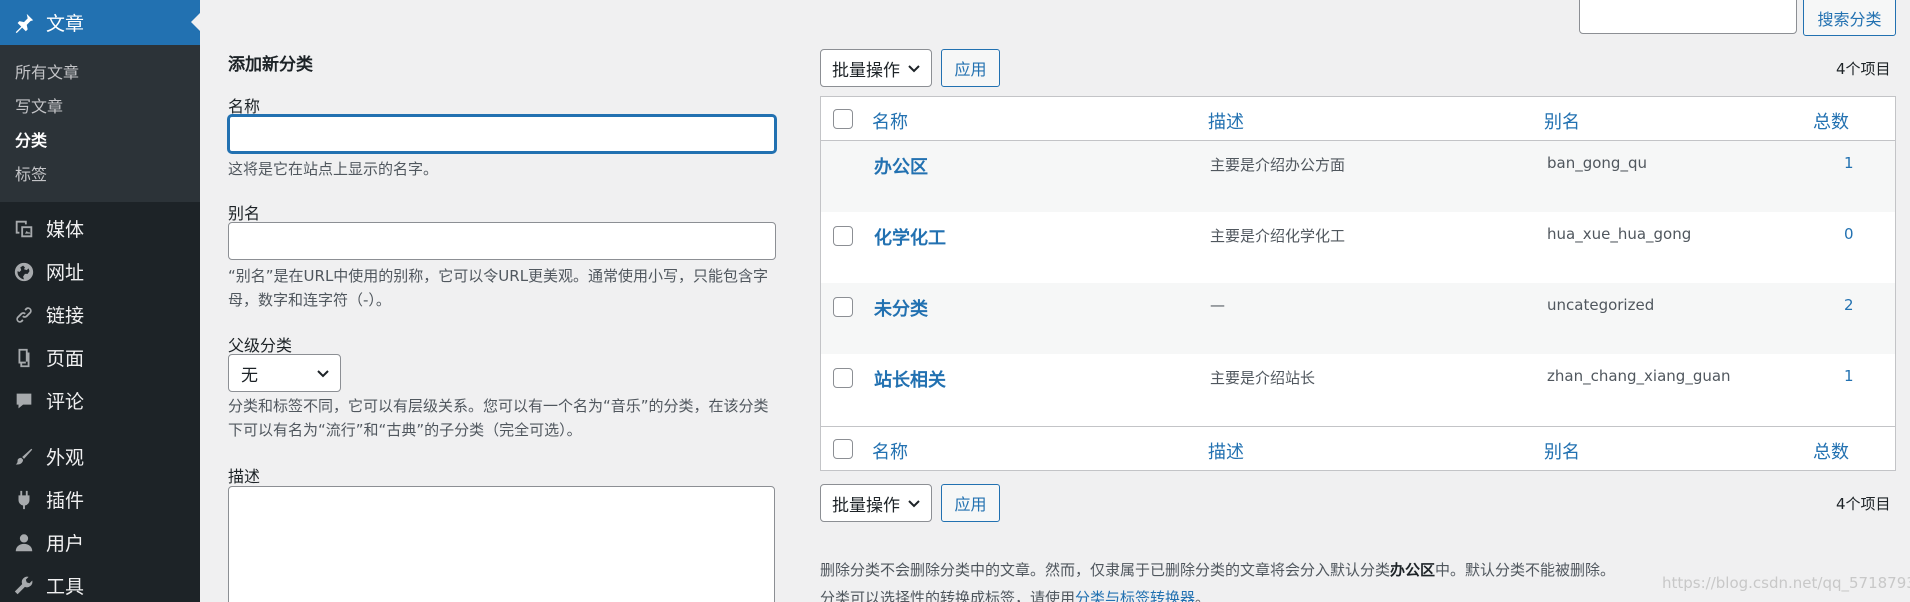 The height and width of the screenshot is (602, 1910). I want to click on menu-label: 链接, so click(65, 316).